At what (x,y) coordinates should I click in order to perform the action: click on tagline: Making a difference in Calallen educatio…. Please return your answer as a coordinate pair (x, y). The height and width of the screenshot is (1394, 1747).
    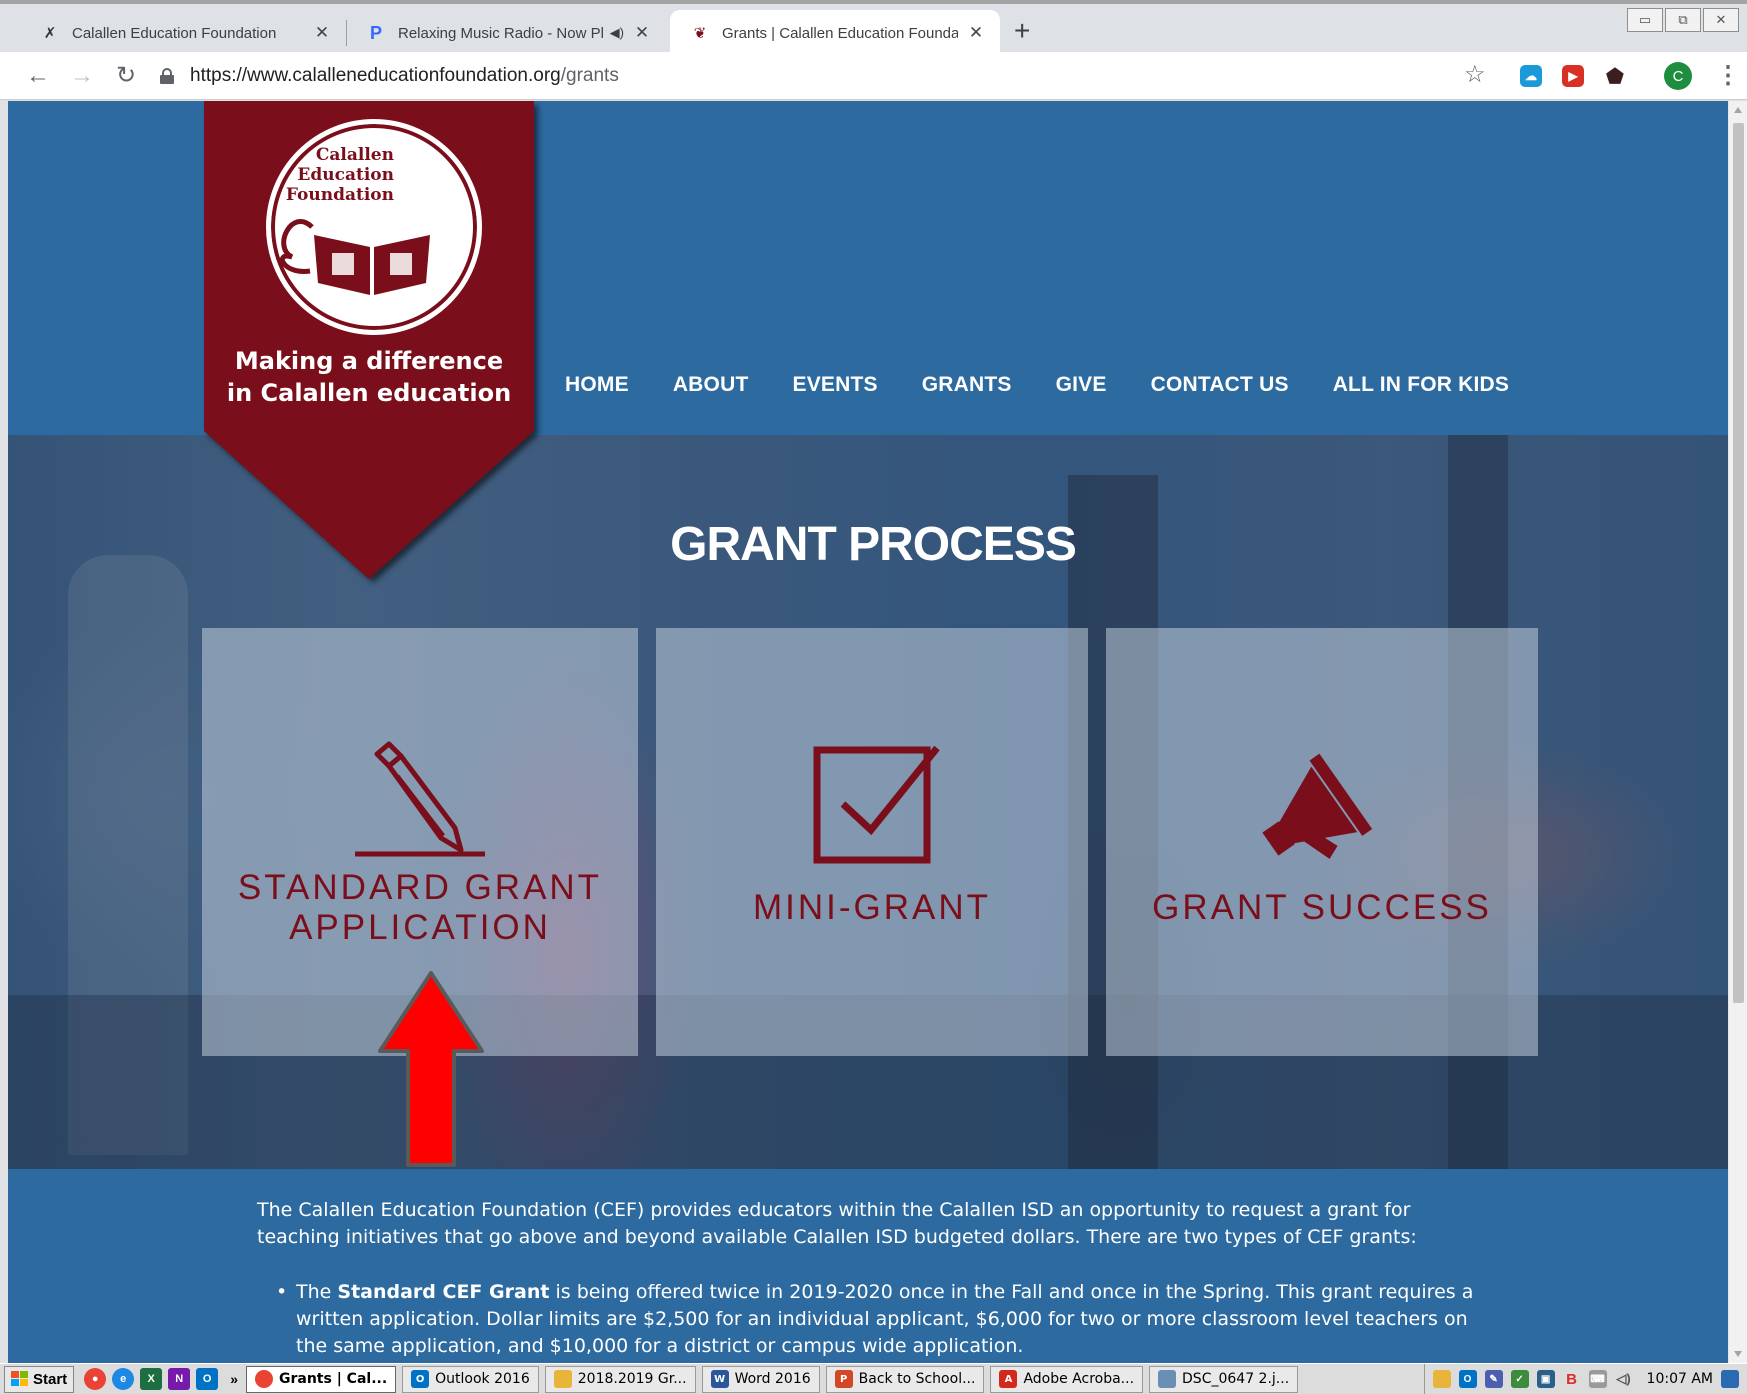
    Looking at the image, I should click on (369, 377).